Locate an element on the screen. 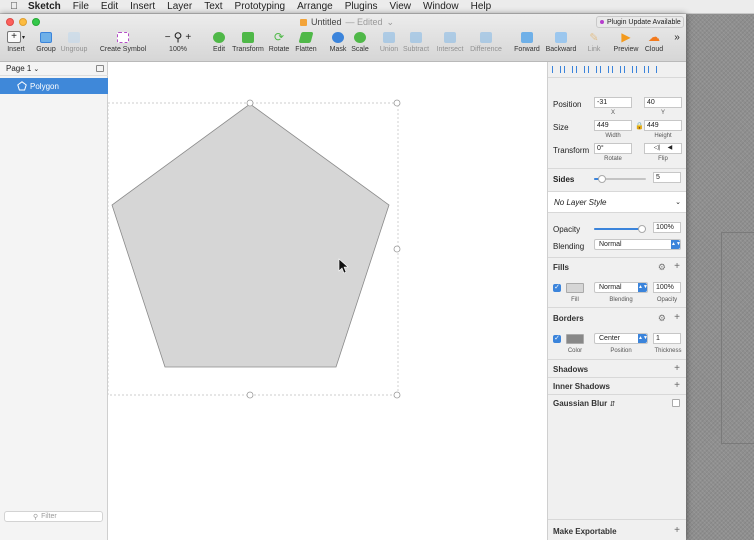 Image resolution: width=754 pixels, height=540 pixels. difference-button: Difference is located at coordinates (486, 44).